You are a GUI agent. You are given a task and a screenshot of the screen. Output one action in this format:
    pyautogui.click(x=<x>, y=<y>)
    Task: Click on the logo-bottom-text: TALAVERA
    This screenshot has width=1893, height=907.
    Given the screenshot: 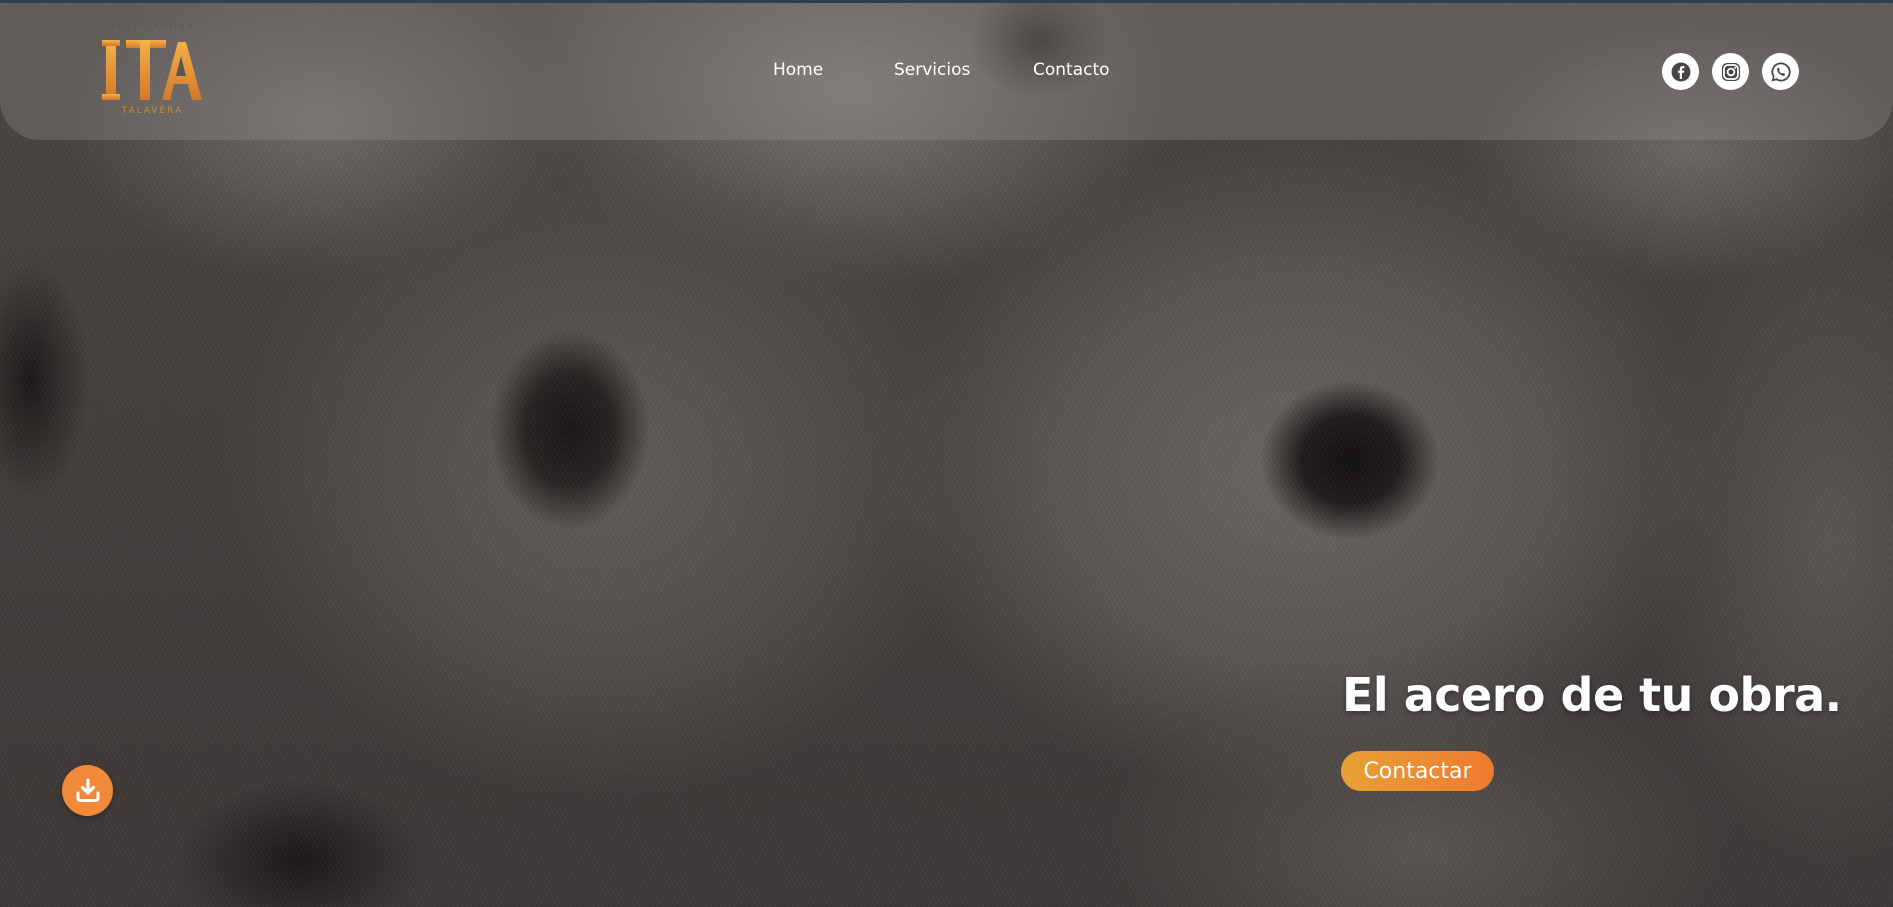 What is the action you would take?
    pyautogui.click(x=152, y=111)
    